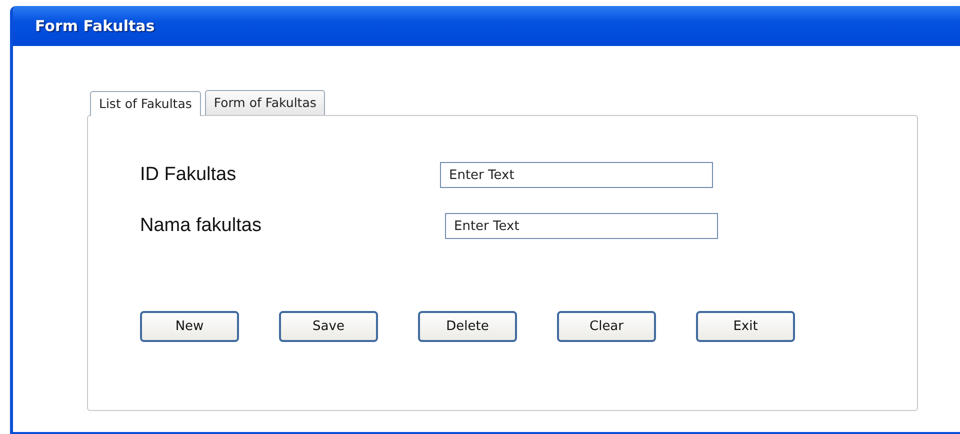 The image size is (960, 434). Describe the element at coordinates (265, 102) in the screenshot. I see `tab: Form of Fakultas` at that location.